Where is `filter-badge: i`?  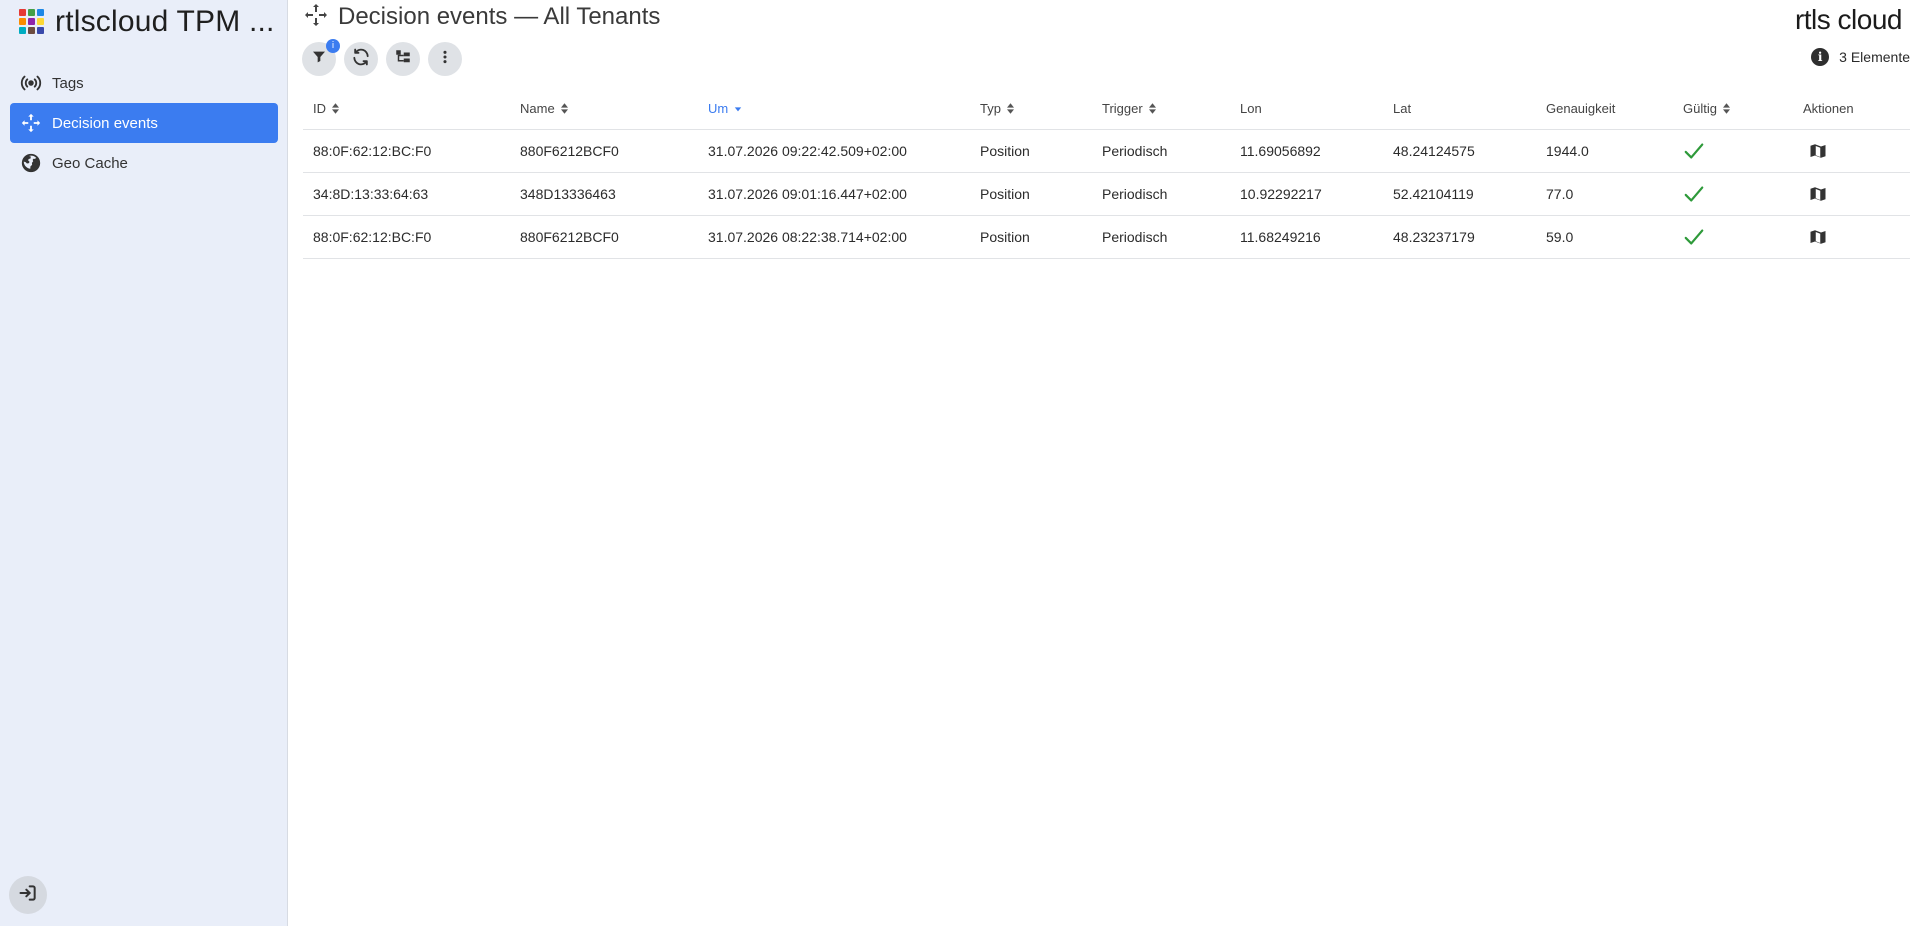
filter-badge: i is located at coordinates (333, 46).